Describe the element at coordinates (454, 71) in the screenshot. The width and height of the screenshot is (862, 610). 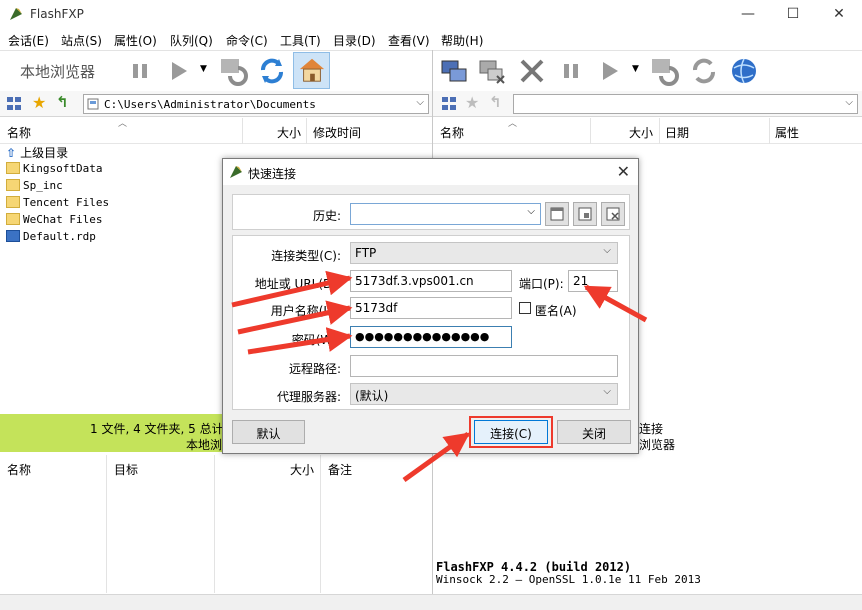
I see `connect-icon` at that location.